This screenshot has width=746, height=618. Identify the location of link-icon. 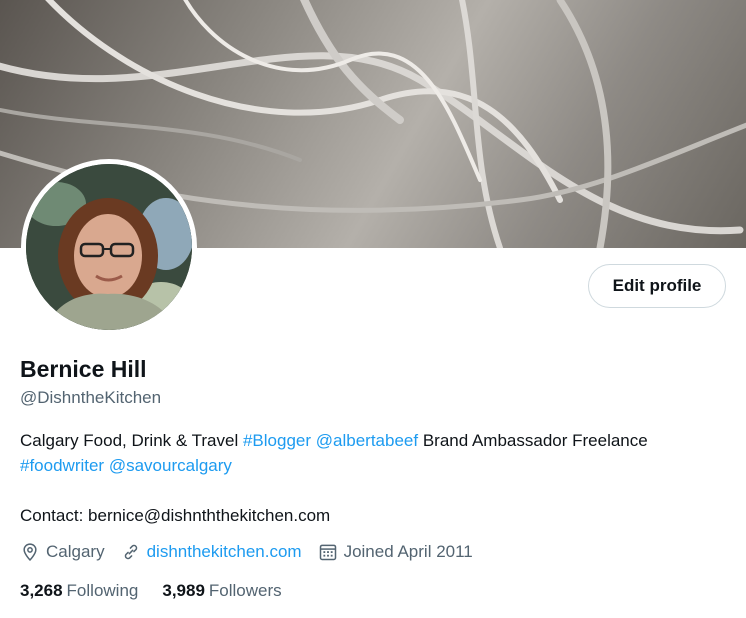
(130, 552).